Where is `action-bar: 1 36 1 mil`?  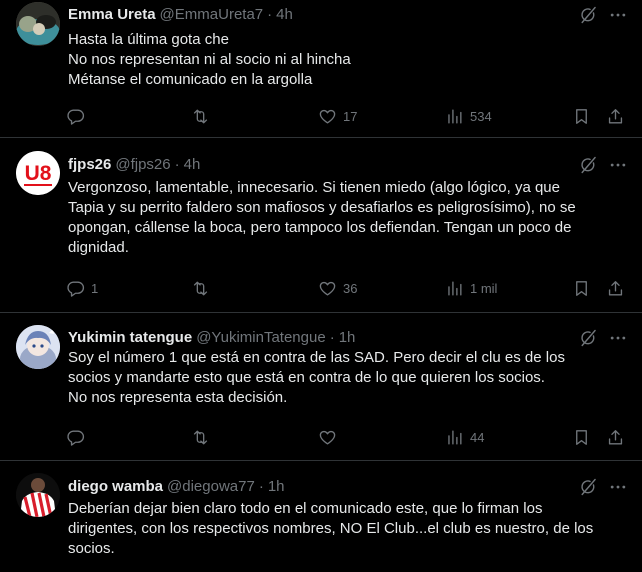 action-bar: 1 36 1 mil is located at coordinates (343, 288).